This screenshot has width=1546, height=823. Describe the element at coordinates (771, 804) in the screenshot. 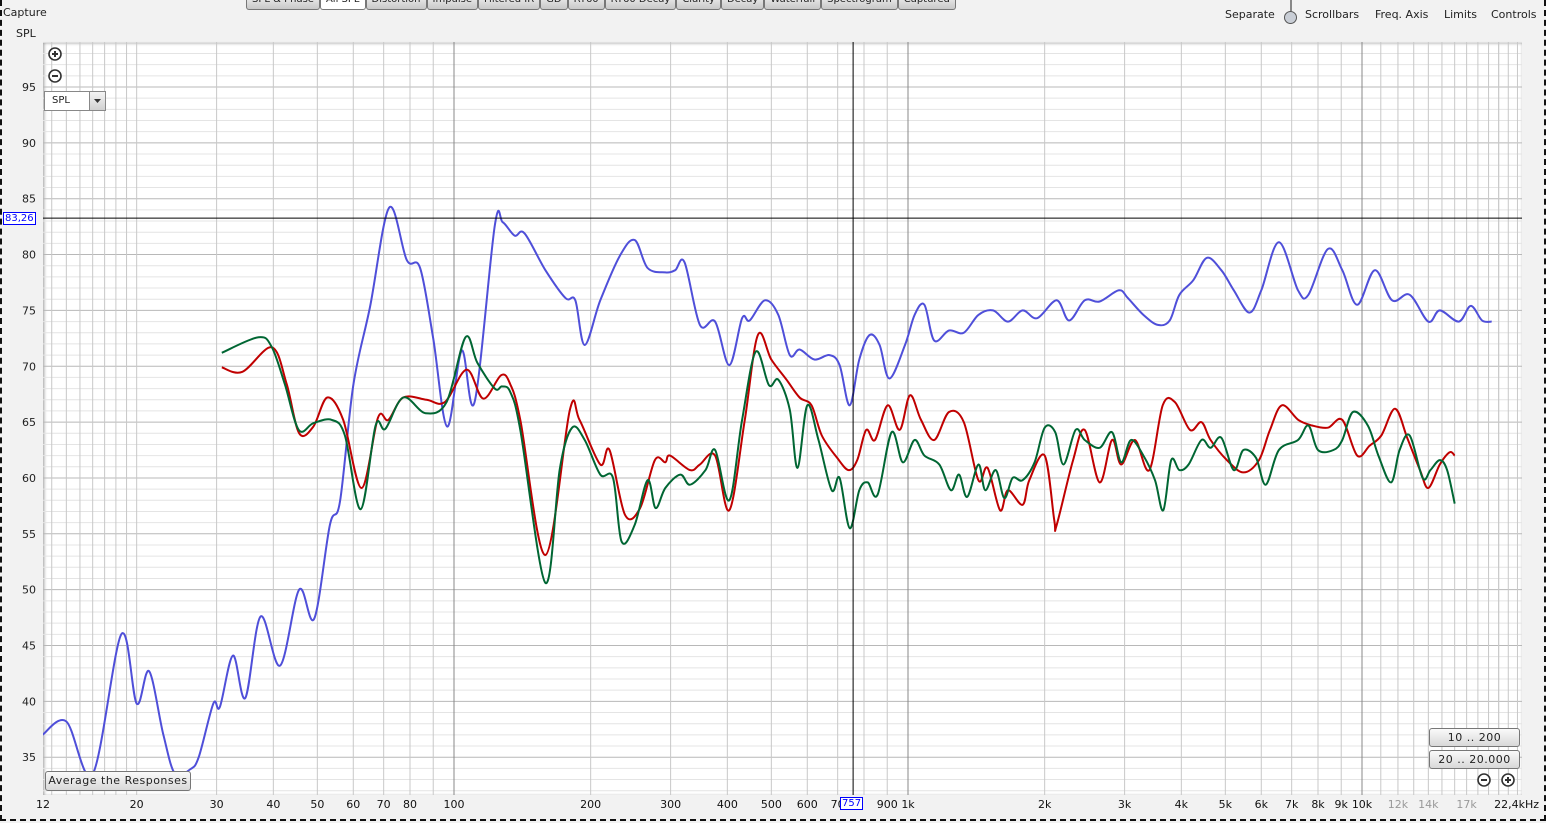

I see `x-tick-label: 500` at that location.